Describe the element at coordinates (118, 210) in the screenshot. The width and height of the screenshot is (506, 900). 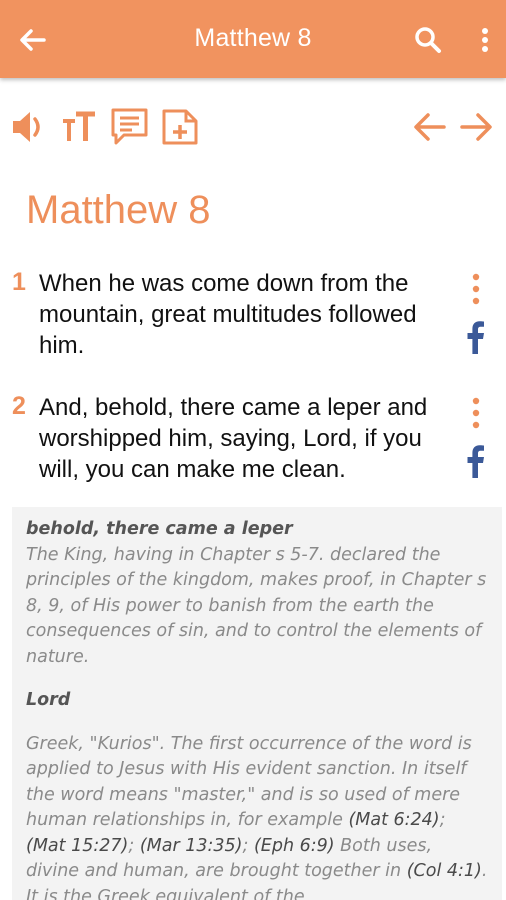
I see `chapter-title: Matthew 8` at that location.